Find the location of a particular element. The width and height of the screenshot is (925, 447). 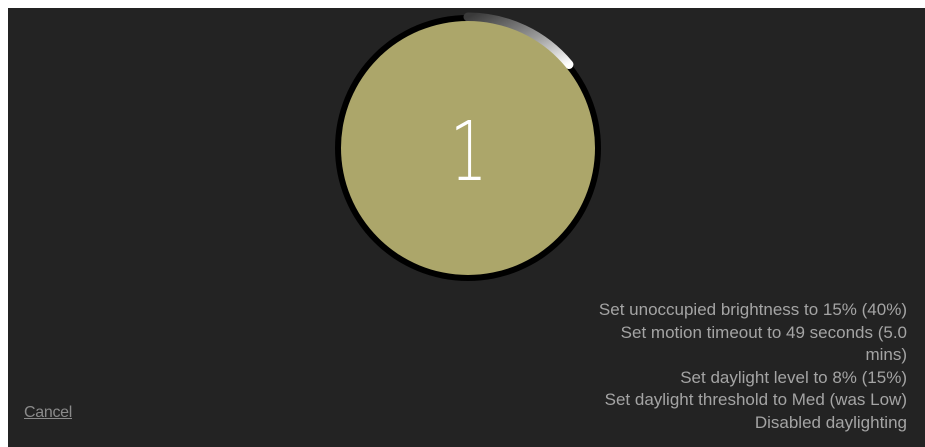

change-line: Set daylight threshold to Med (was Low) is located at coordinates (755, 399).